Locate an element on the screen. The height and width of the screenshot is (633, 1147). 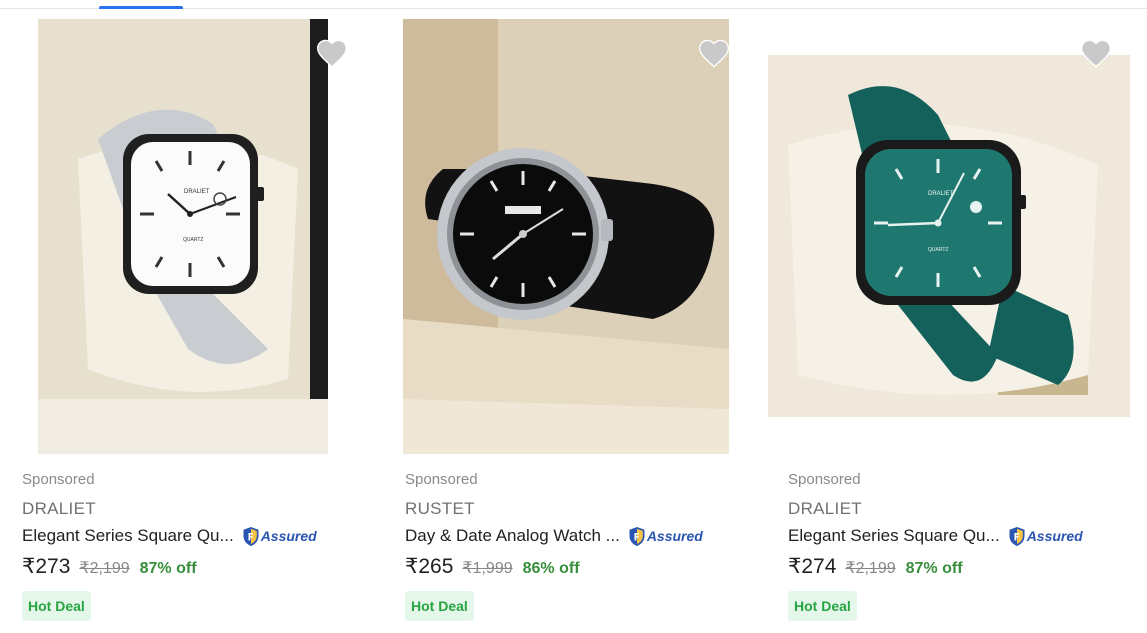
active-tab-indicator is located at coordinates (141, 7).